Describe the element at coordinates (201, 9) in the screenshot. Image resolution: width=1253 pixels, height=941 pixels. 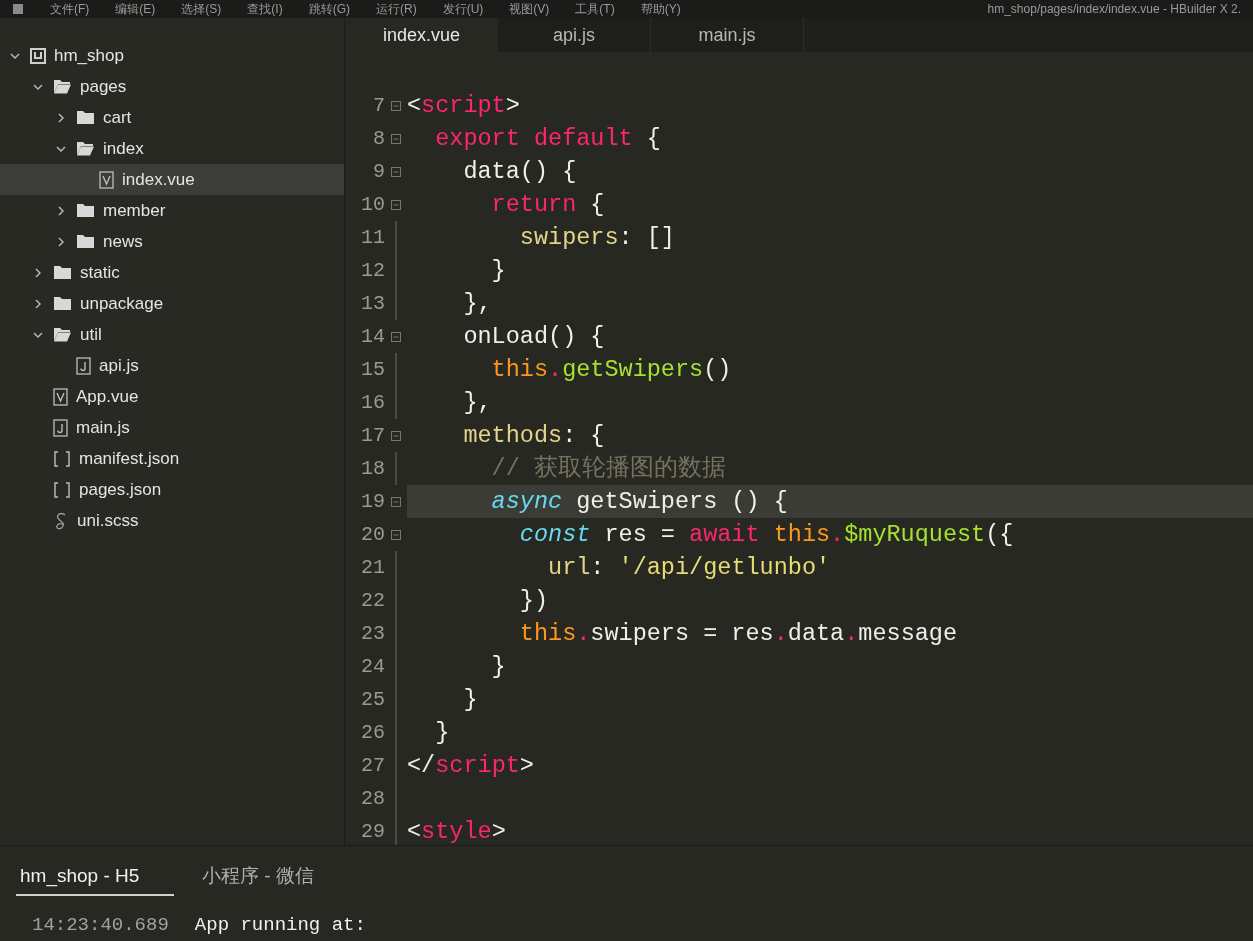
I see `menu-item: 选择(S)` at that location.